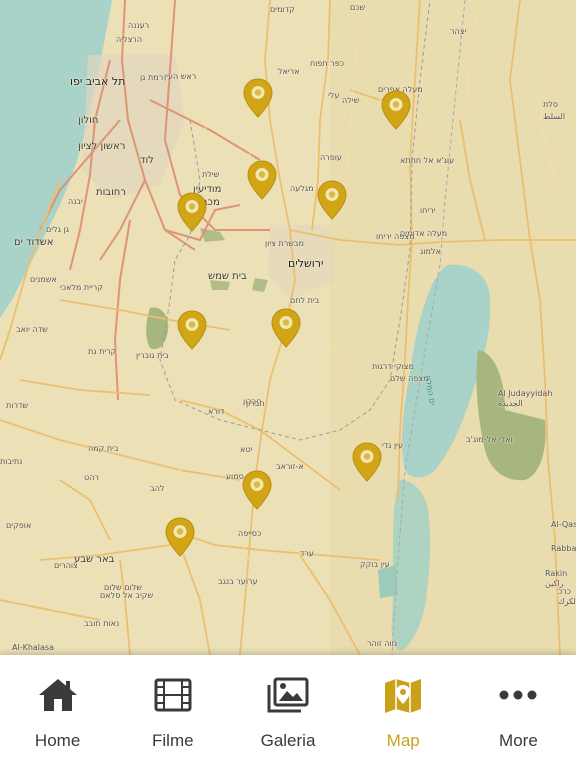  What do you see at coordinates (550, 104) in the screenshot?
I see `map-label: סלת` at bounding box center [550, 104].